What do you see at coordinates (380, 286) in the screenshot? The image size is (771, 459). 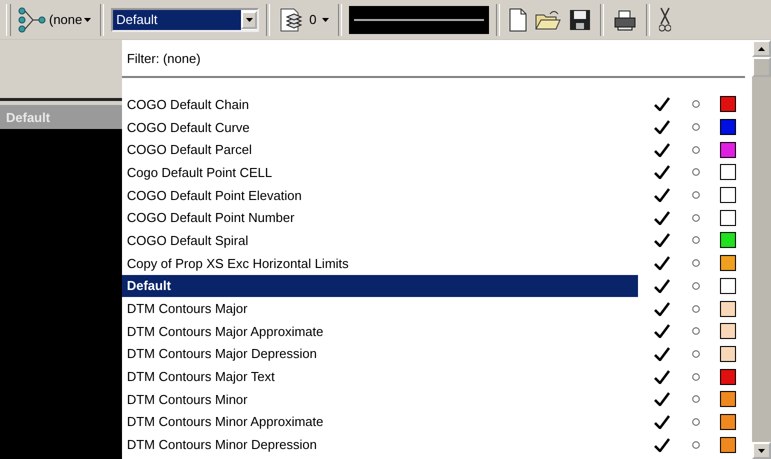 I see `style-item: Default` at bounding box center [380, 286].